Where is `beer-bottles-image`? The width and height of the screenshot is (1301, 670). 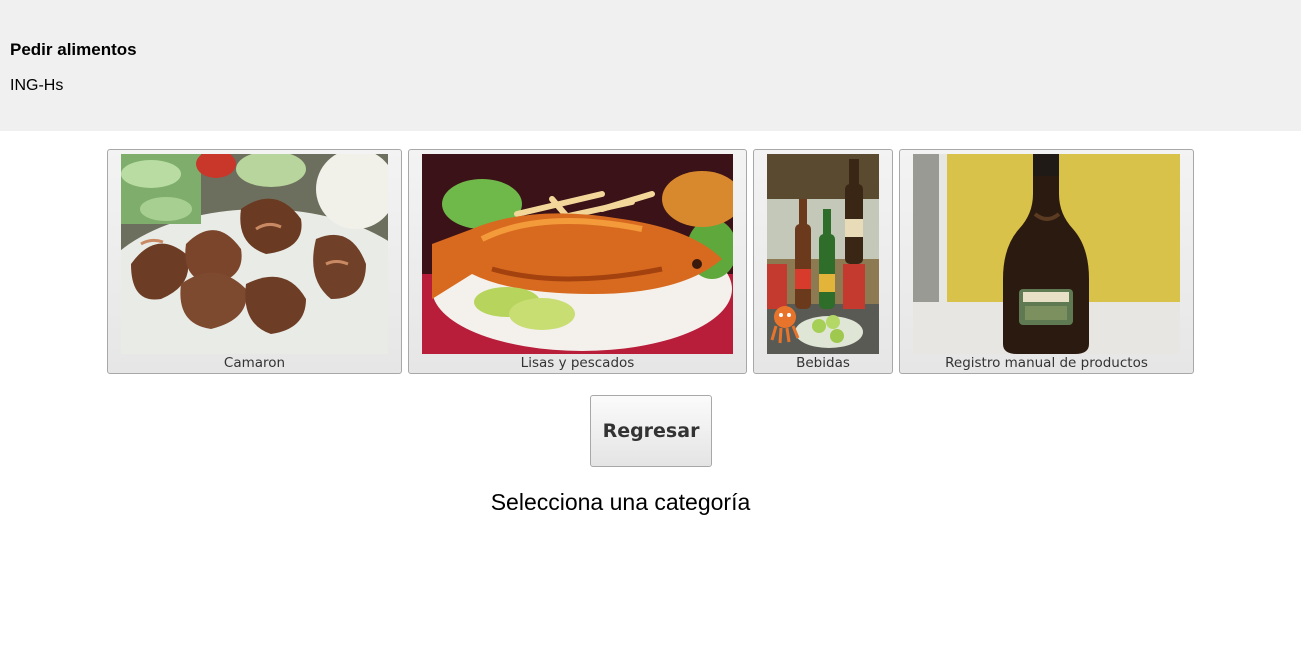
beer-bottles-image is located at coordinates (823, 254).